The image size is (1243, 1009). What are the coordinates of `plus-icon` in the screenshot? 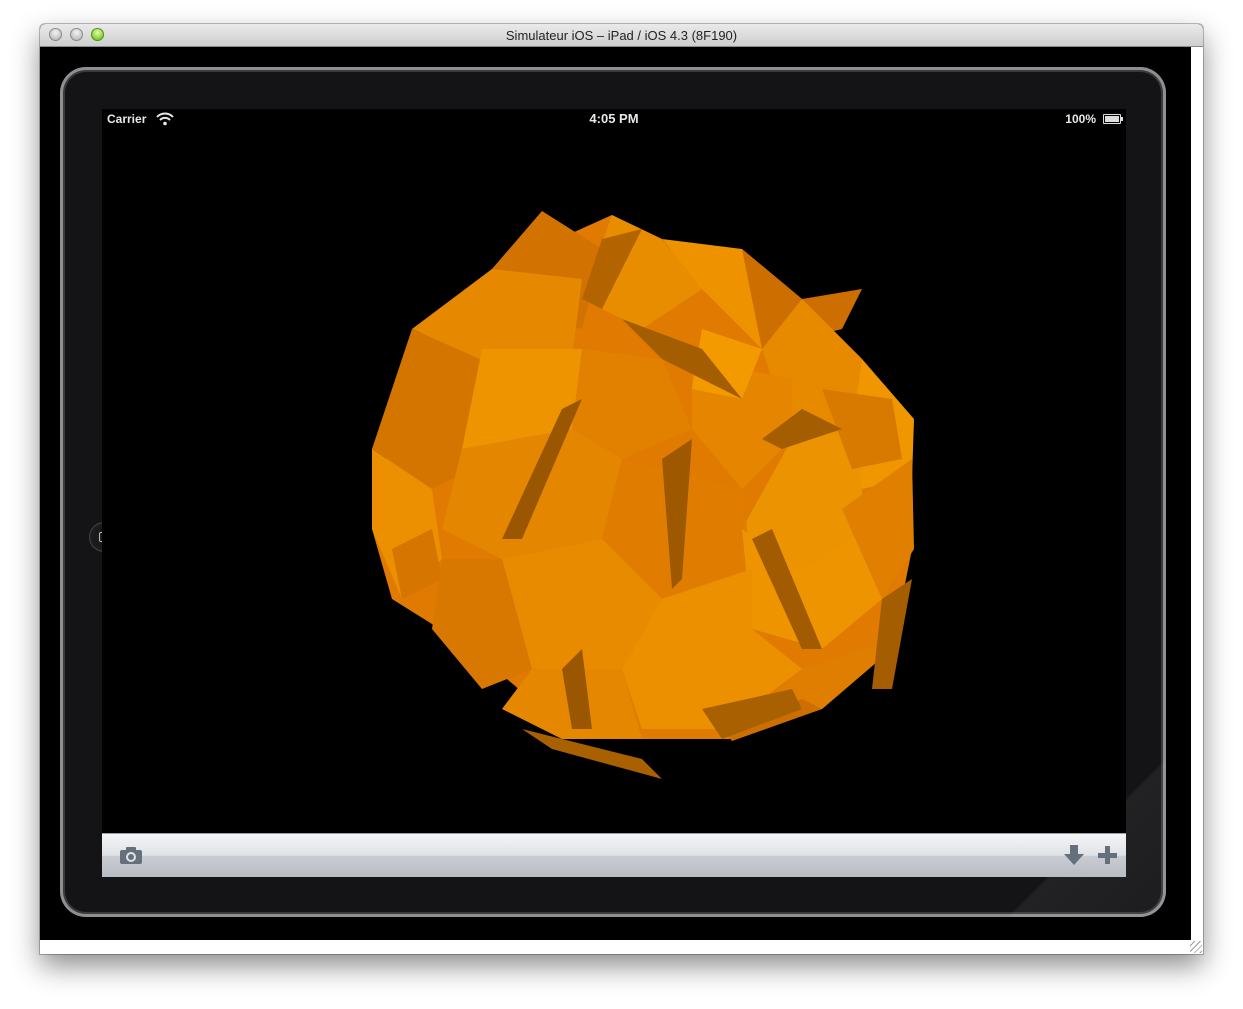 It's located at (1107, 855).